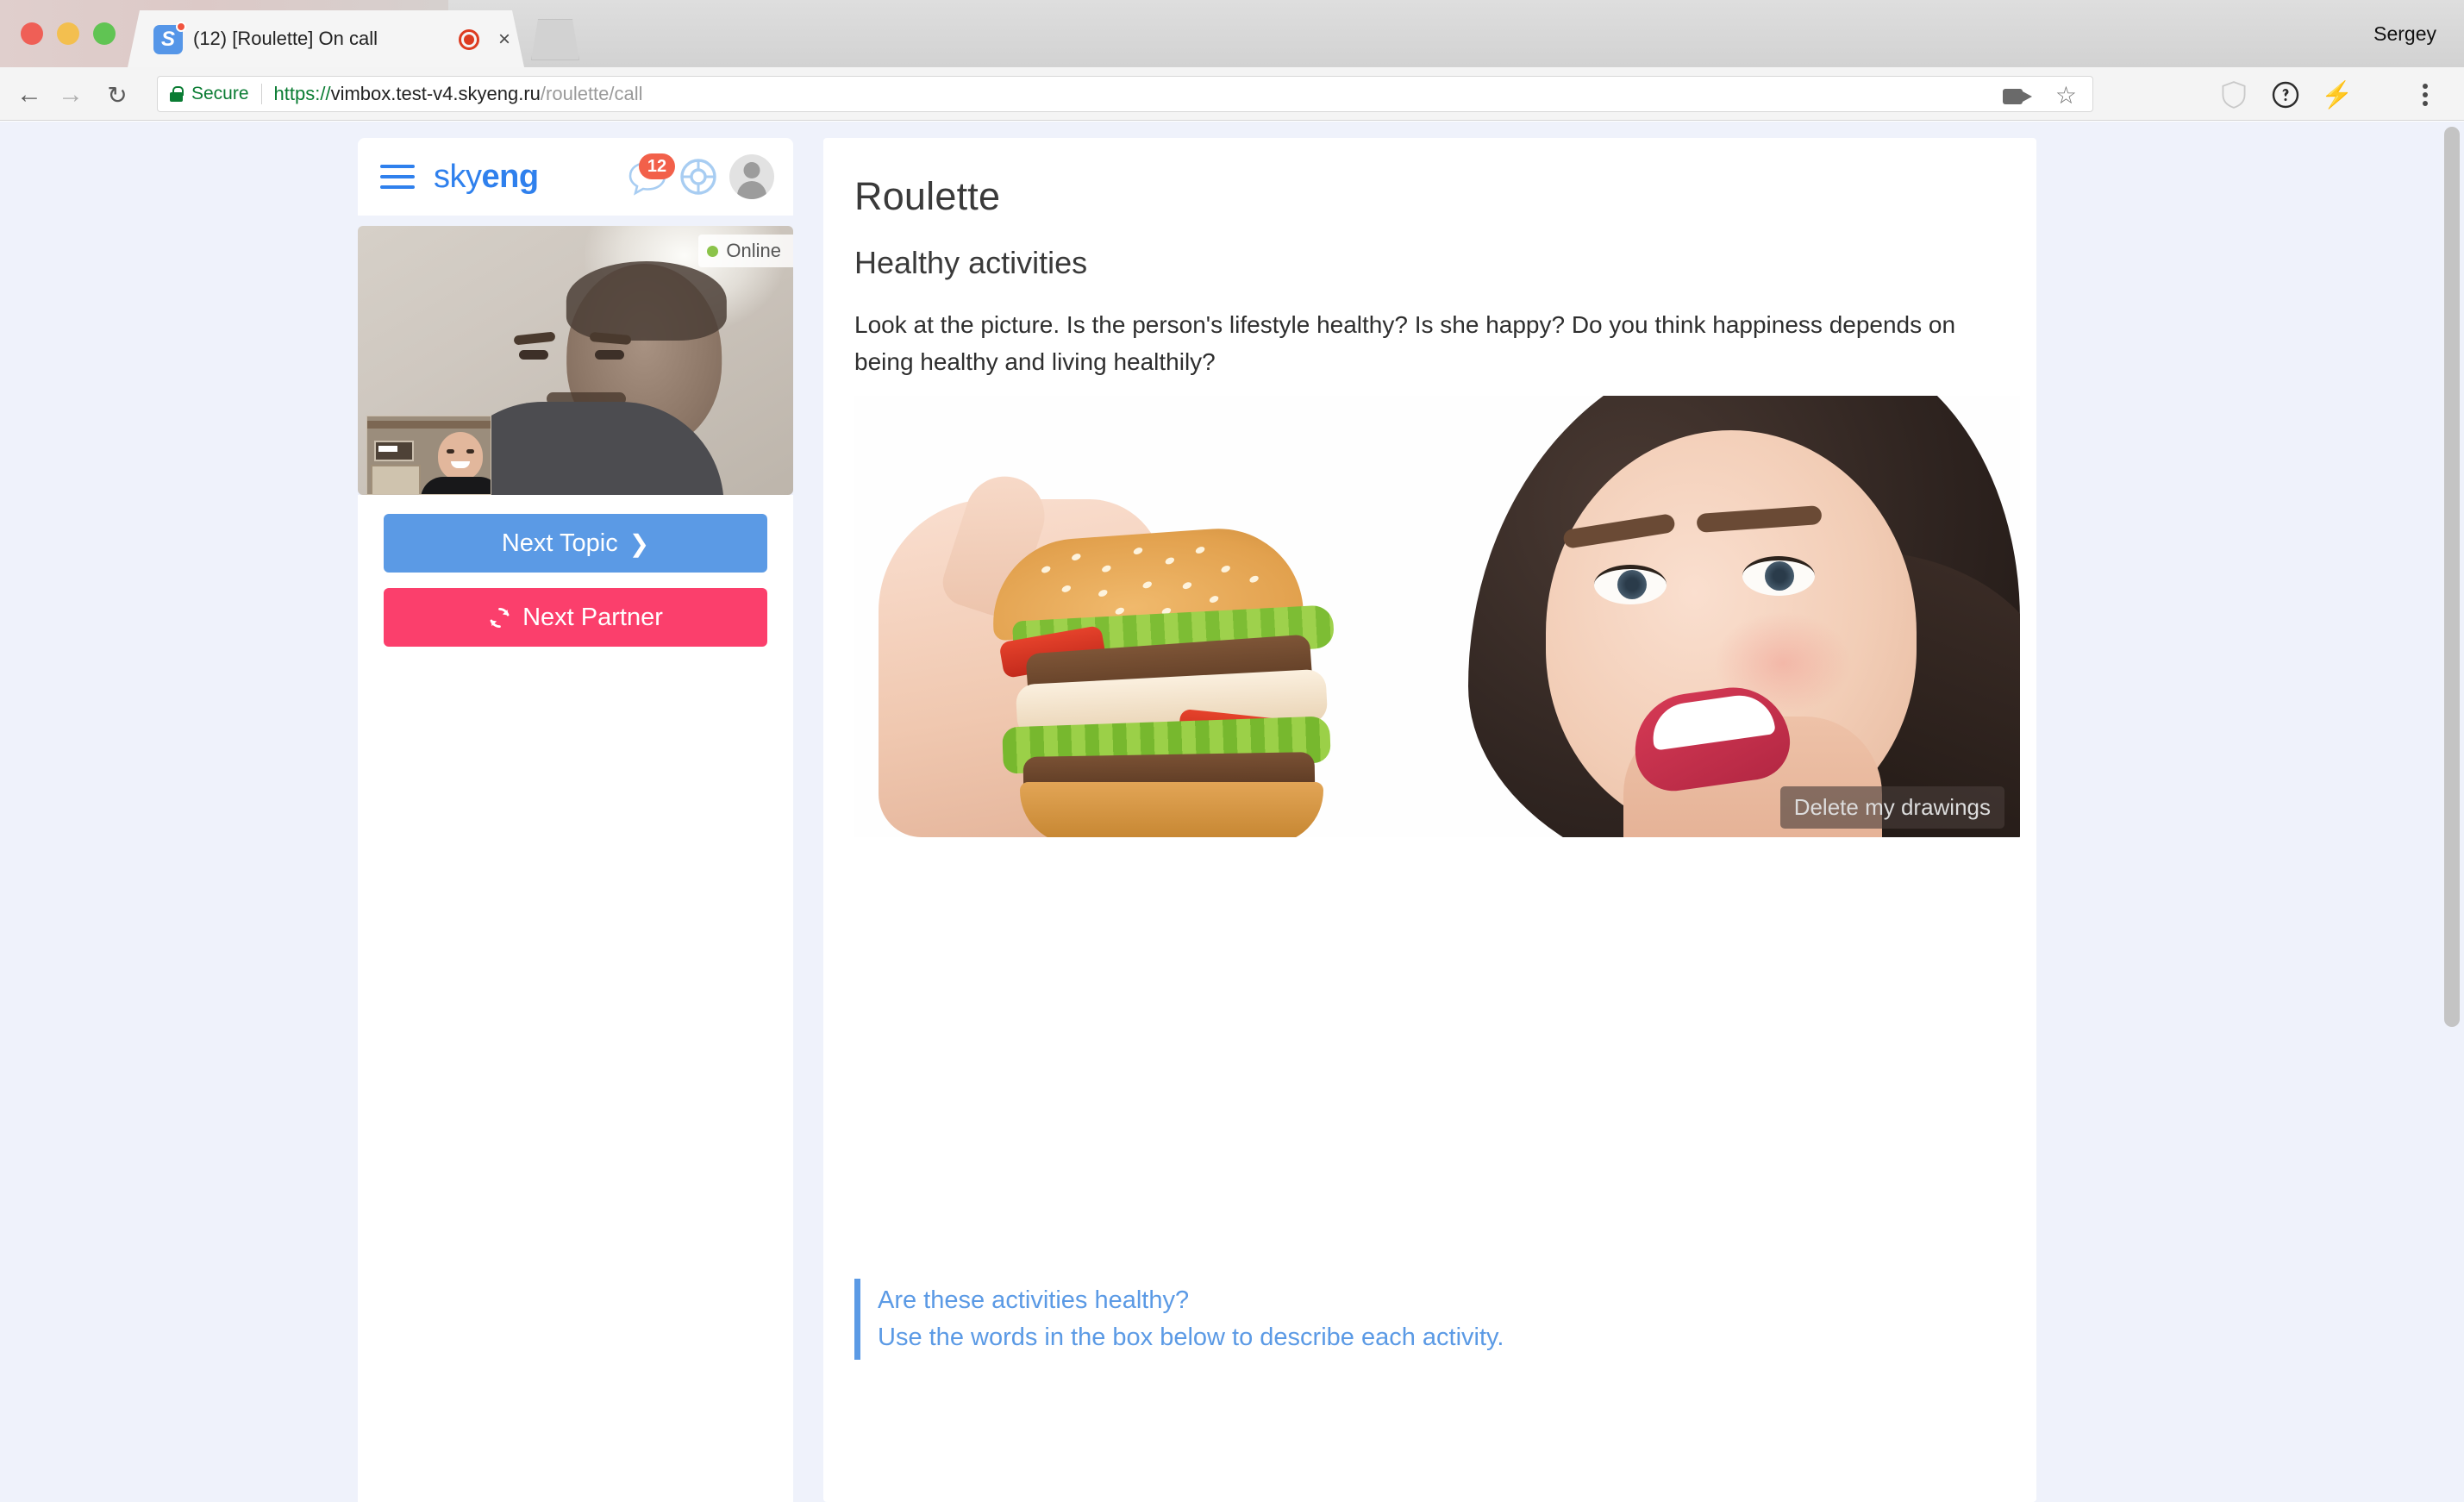  Describe the element at coordinates (1232, 33) in the screenshot. I see `browser-titlebar: S (12) [Roulette] On call × Sergey` at that location.